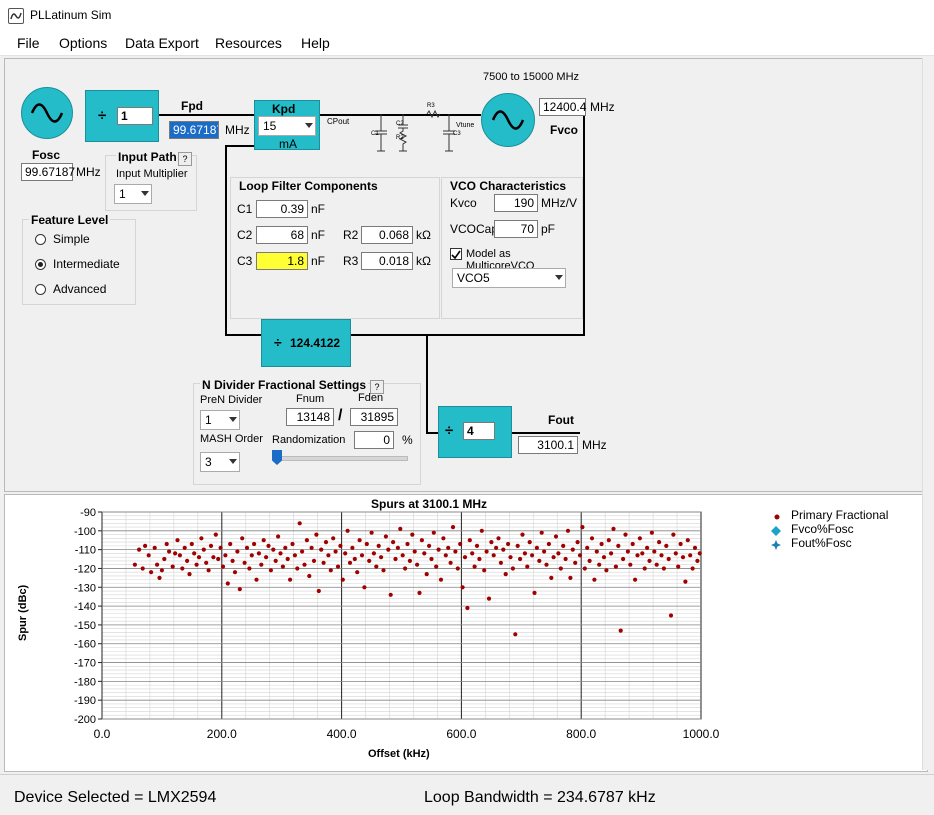  I want to click on mash-value: 3, so click(208, 462).